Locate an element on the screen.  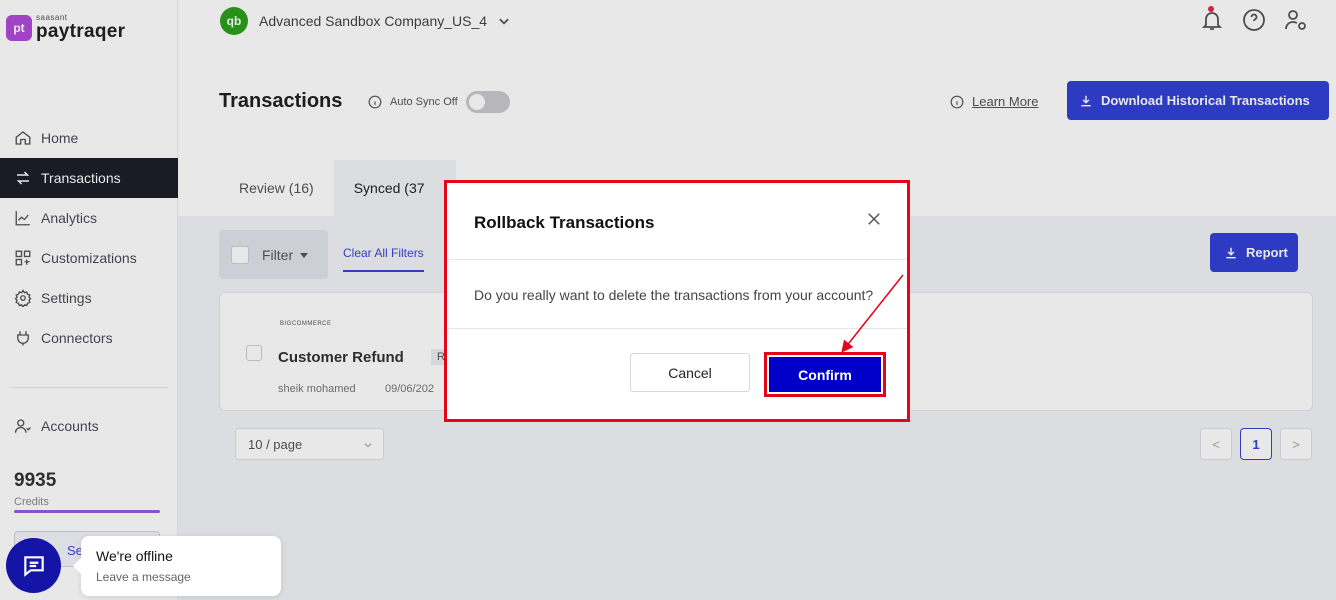
confirm-highlight: Confirm is located at coordinates (825, 374).